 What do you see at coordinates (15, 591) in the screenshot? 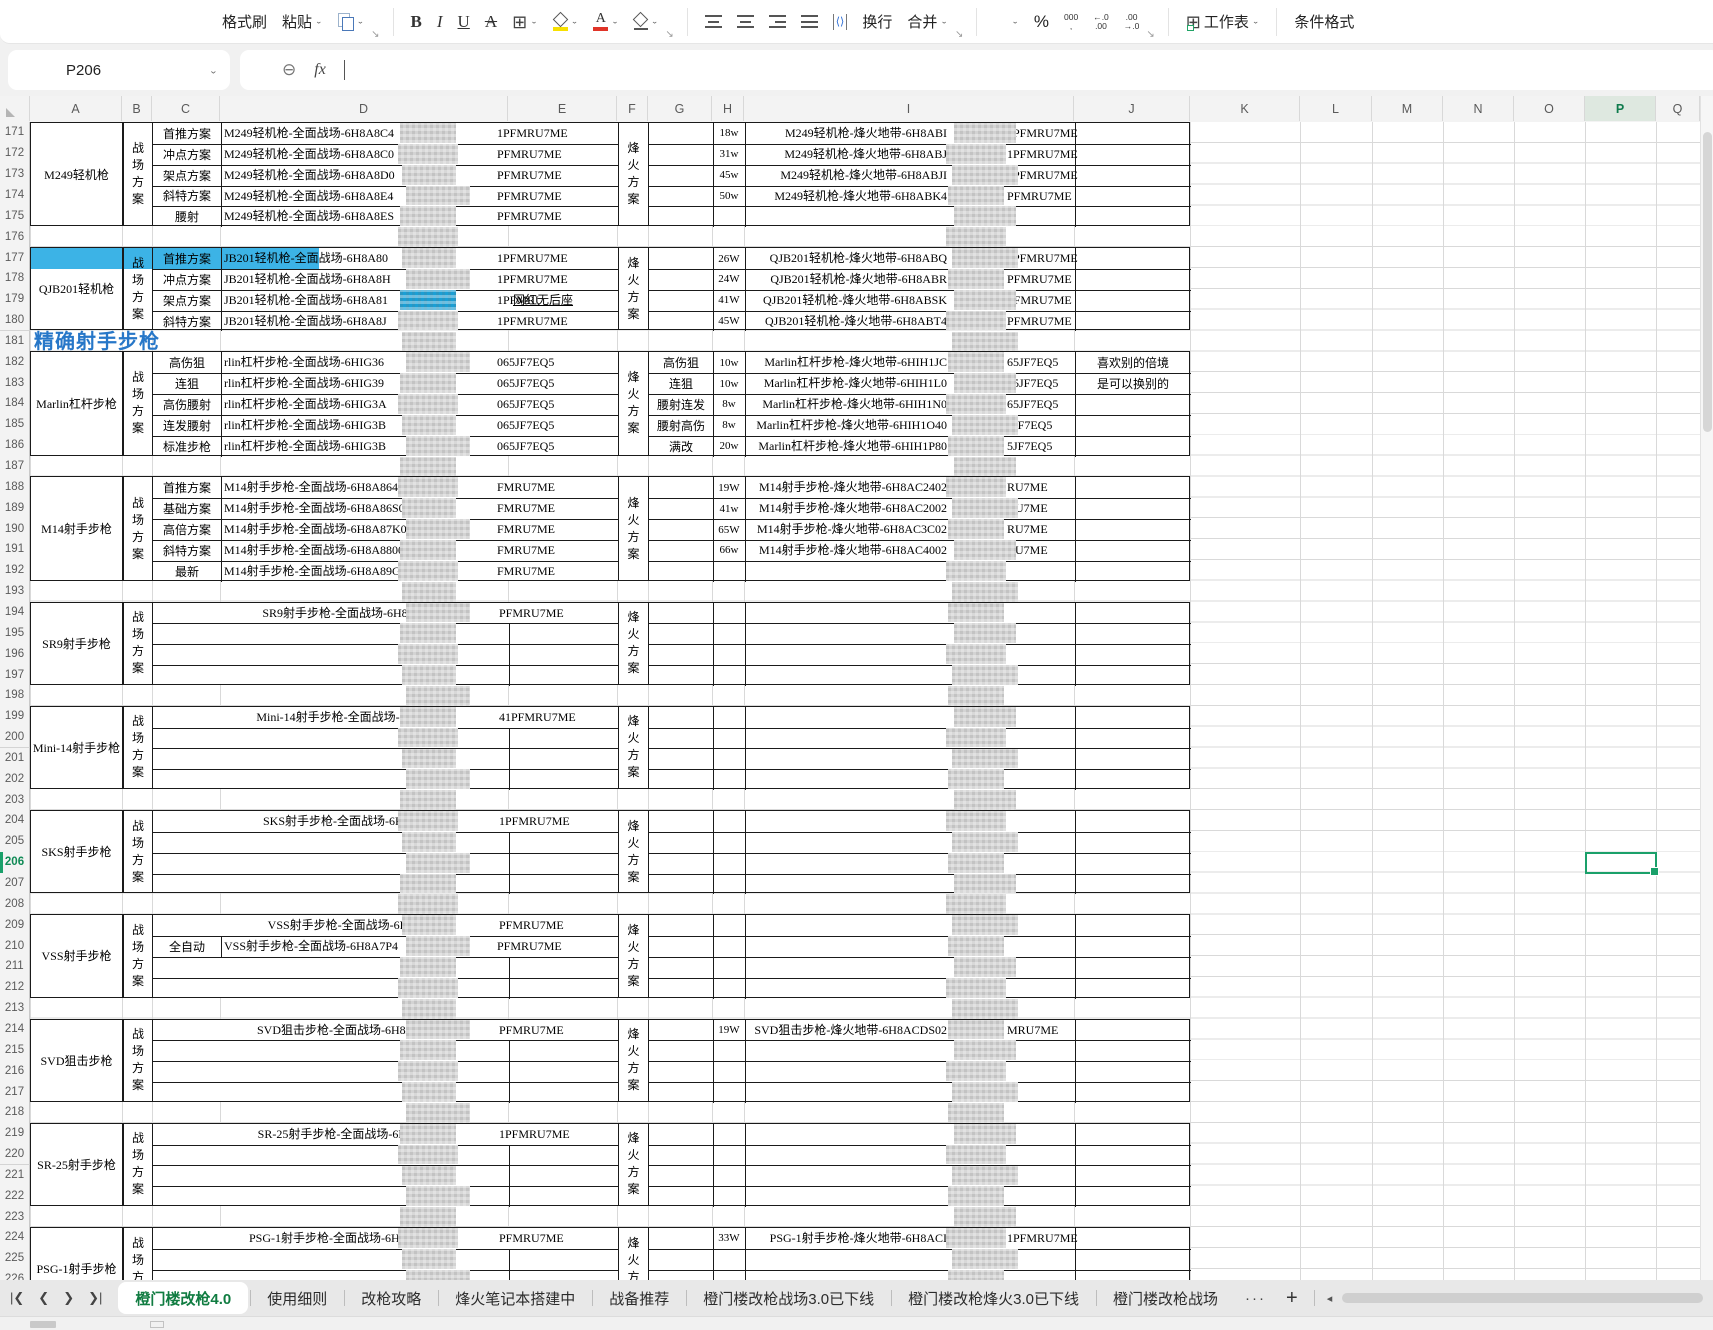
I see `row-header-193: 193` at bounding box center [15, 591].